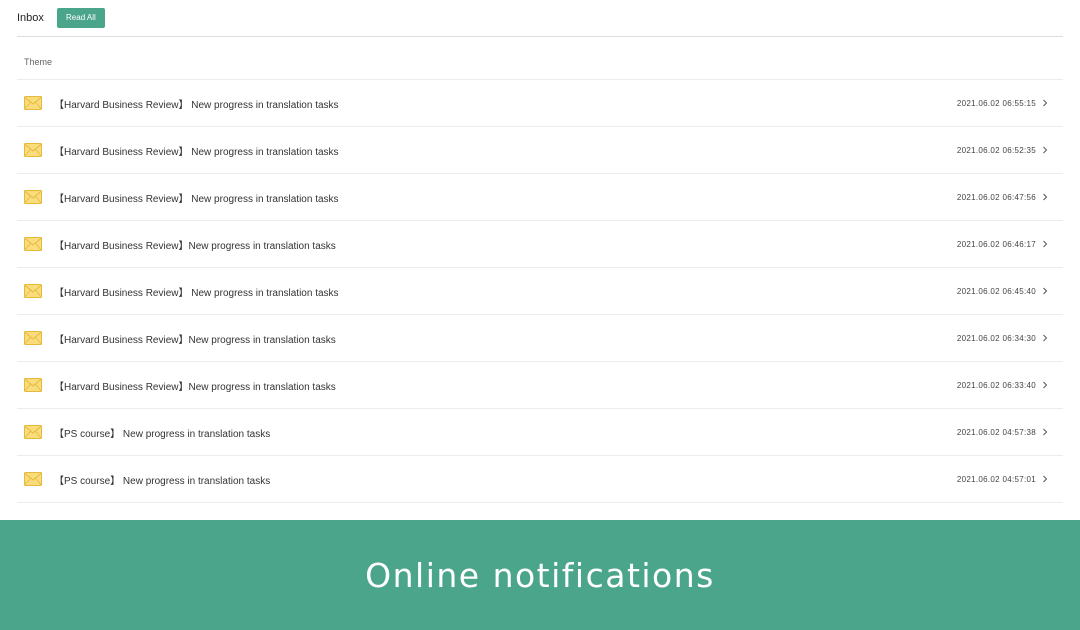  I want to click on read-all-button: Read All, so click(80, 18).